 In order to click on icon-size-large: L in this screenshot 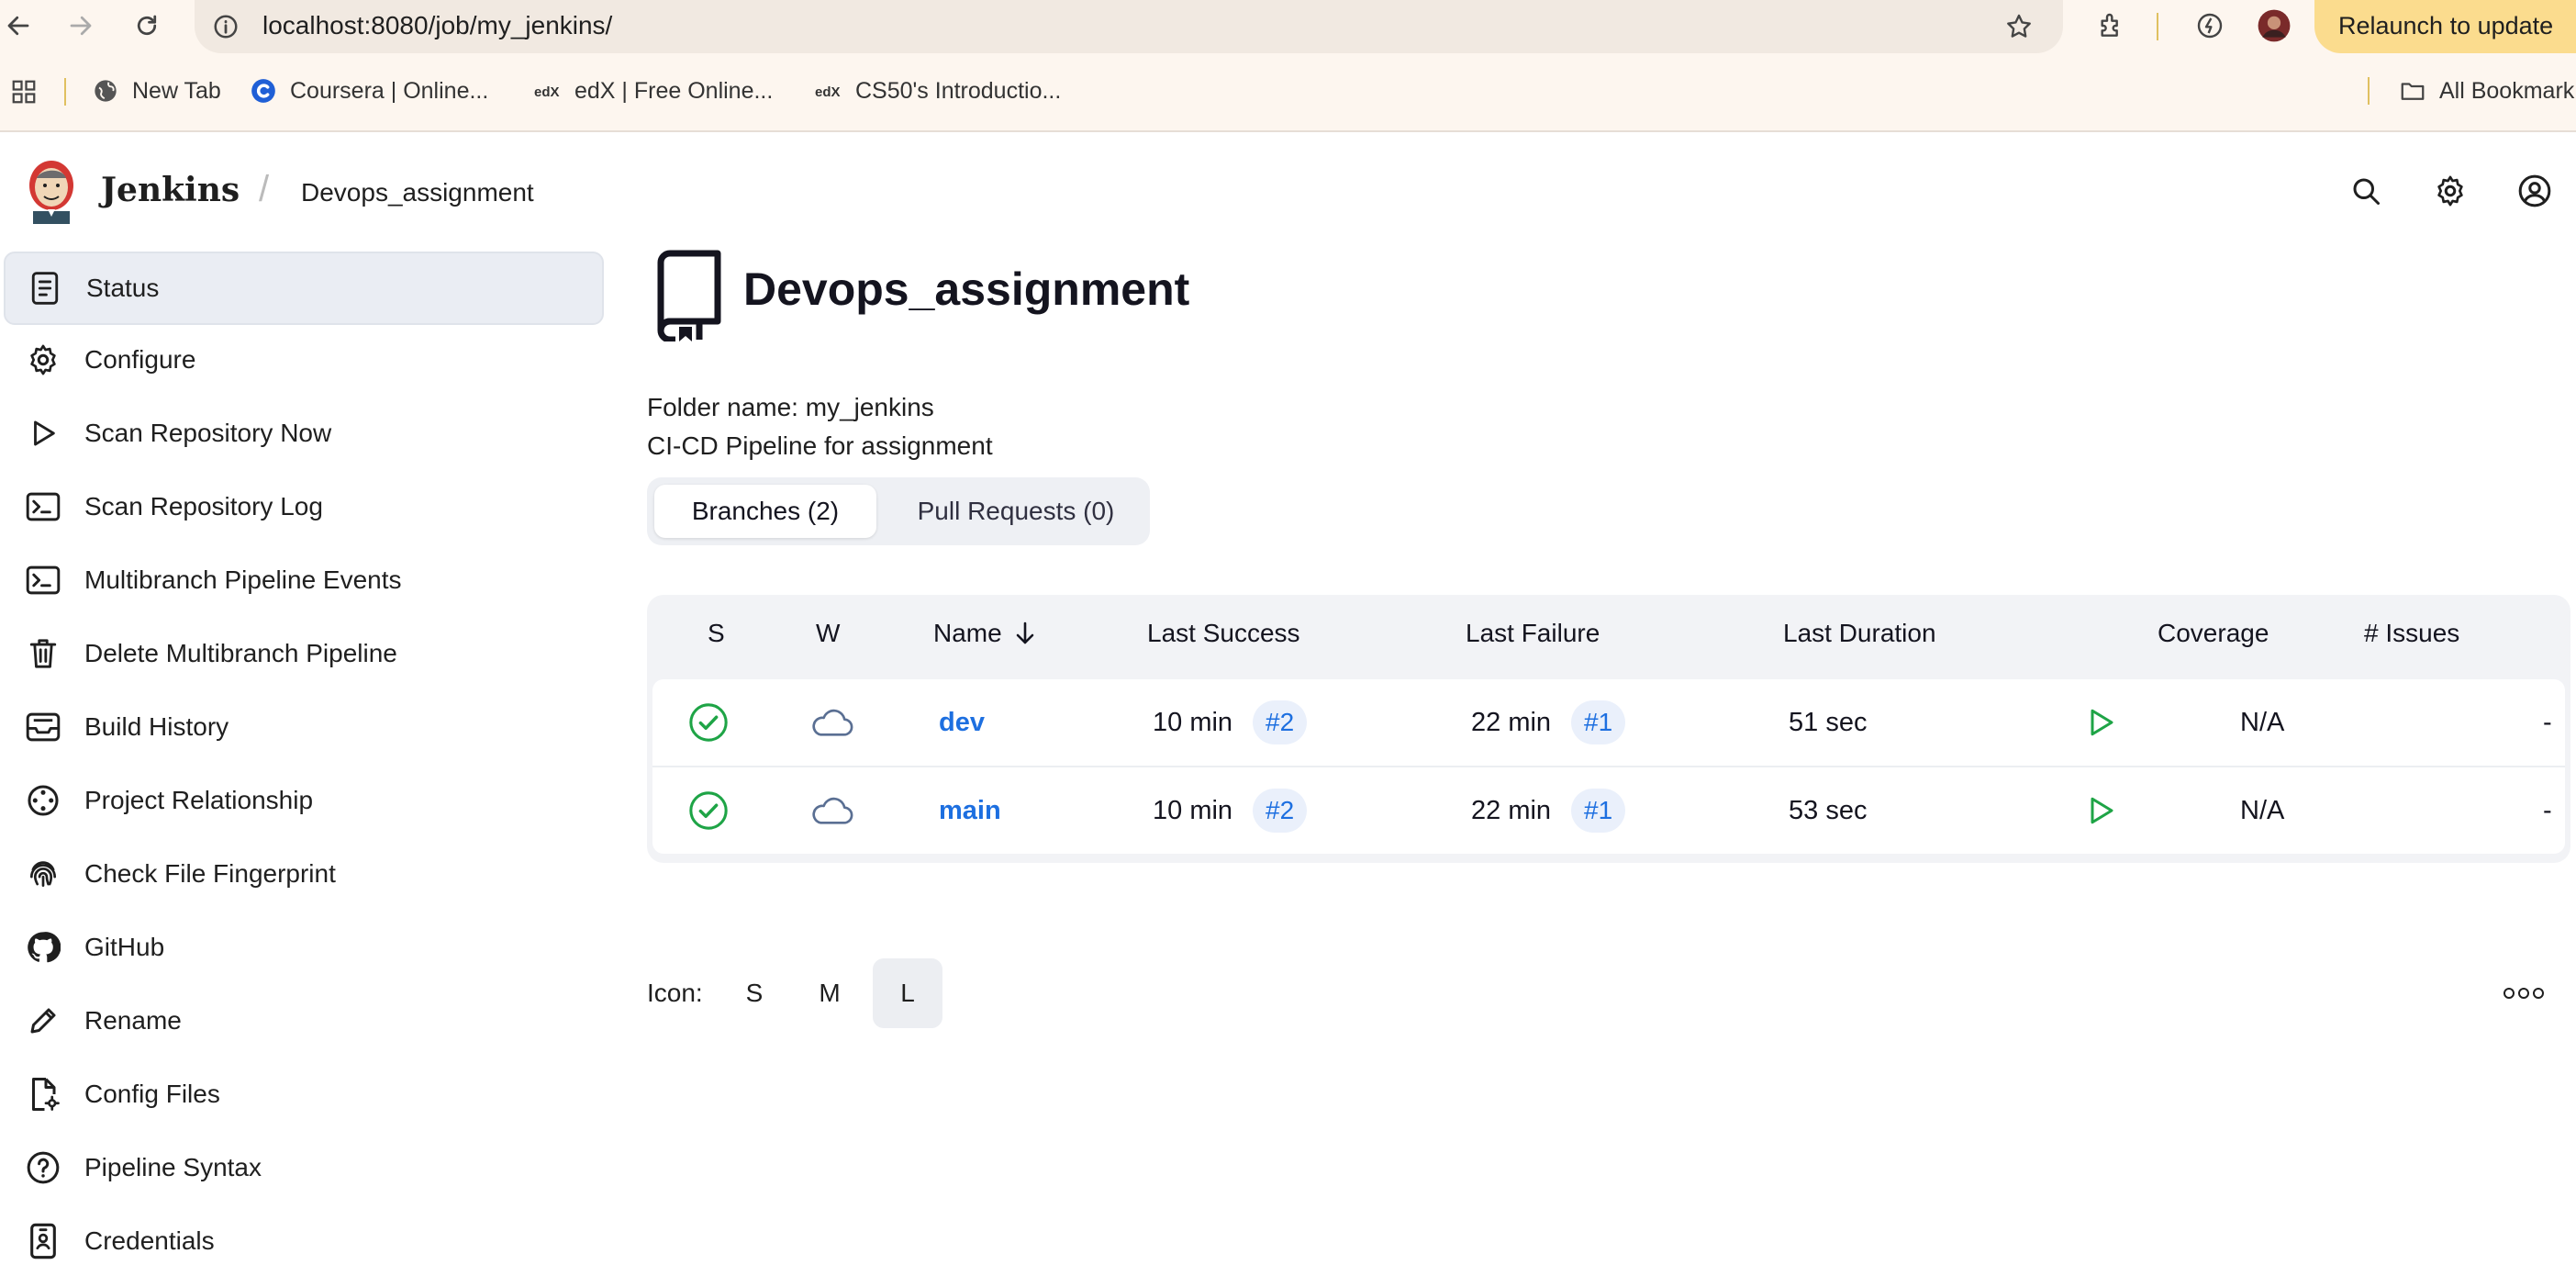, I will do `click(907, 993)`.